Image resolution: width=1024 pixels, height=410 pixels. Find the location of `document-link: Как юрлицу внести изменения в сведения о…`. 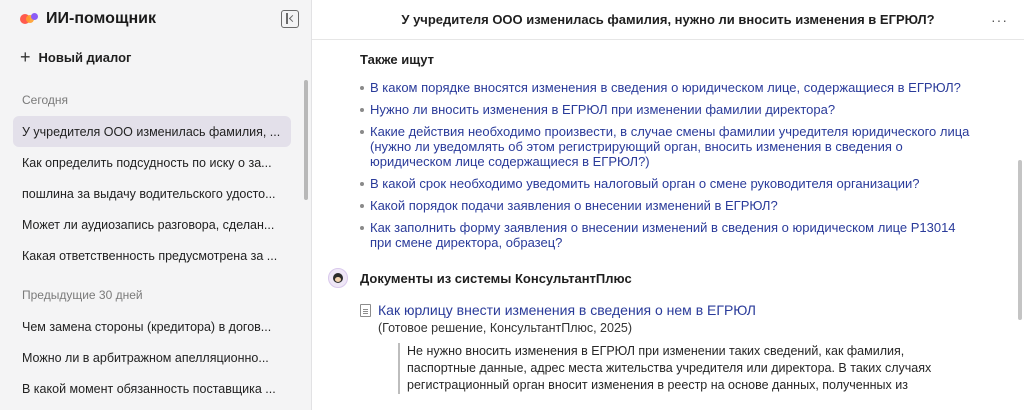

document-link: Как юрлицу внести изменения в сведения о… is located at coordinates (567, 310).